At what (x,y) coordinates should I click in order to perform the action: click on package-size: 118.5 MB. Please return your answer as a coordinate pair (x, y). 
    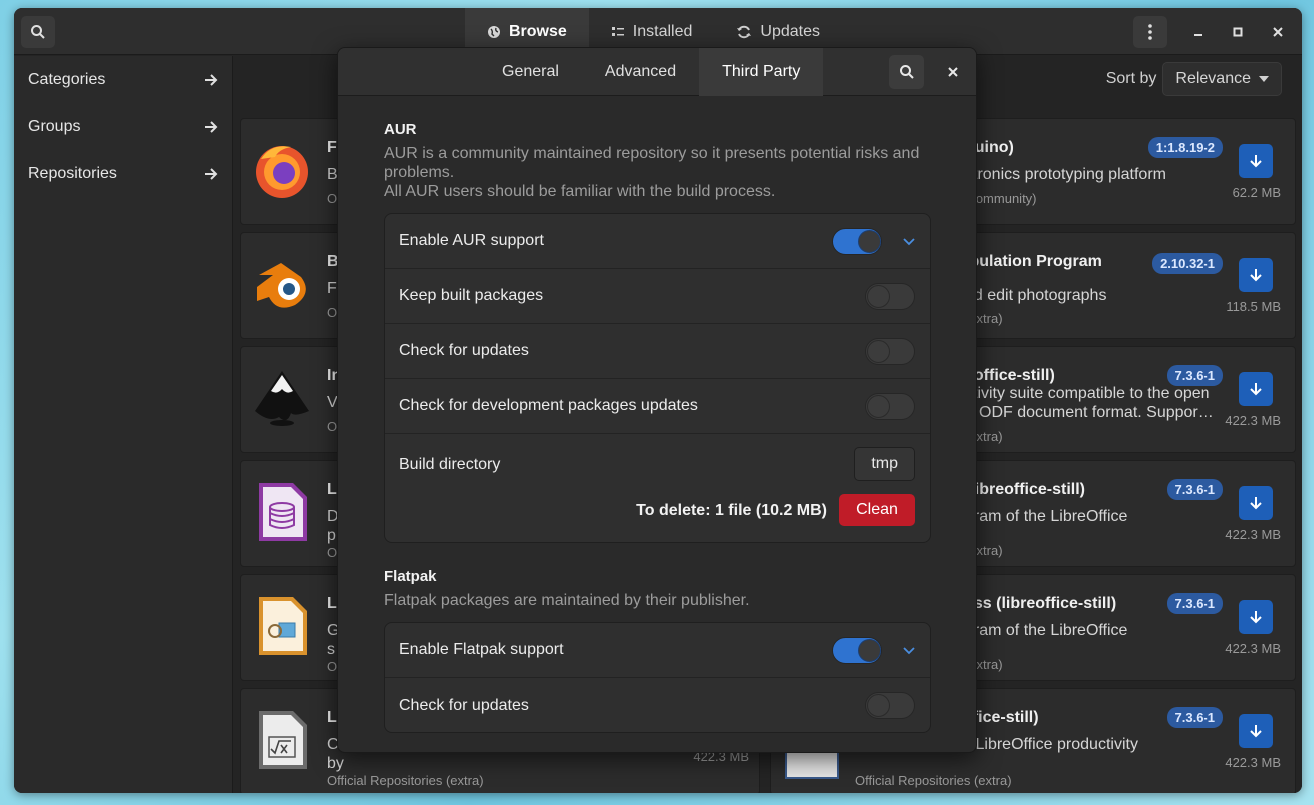
    Looking at the image, I should click on (1253, 306).